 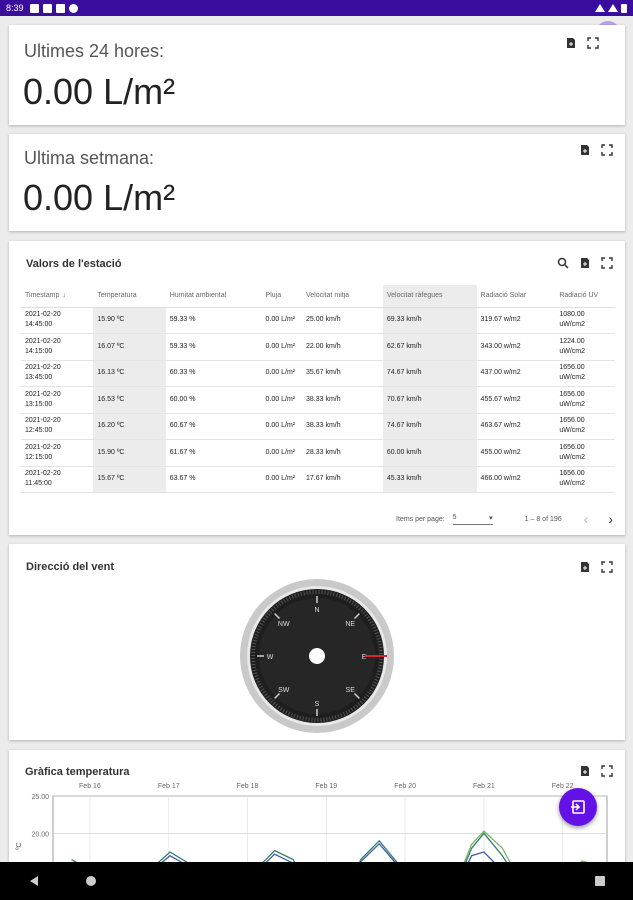 I want to click on table-cell: 60.00 km/h, so click(x=429, y=453).